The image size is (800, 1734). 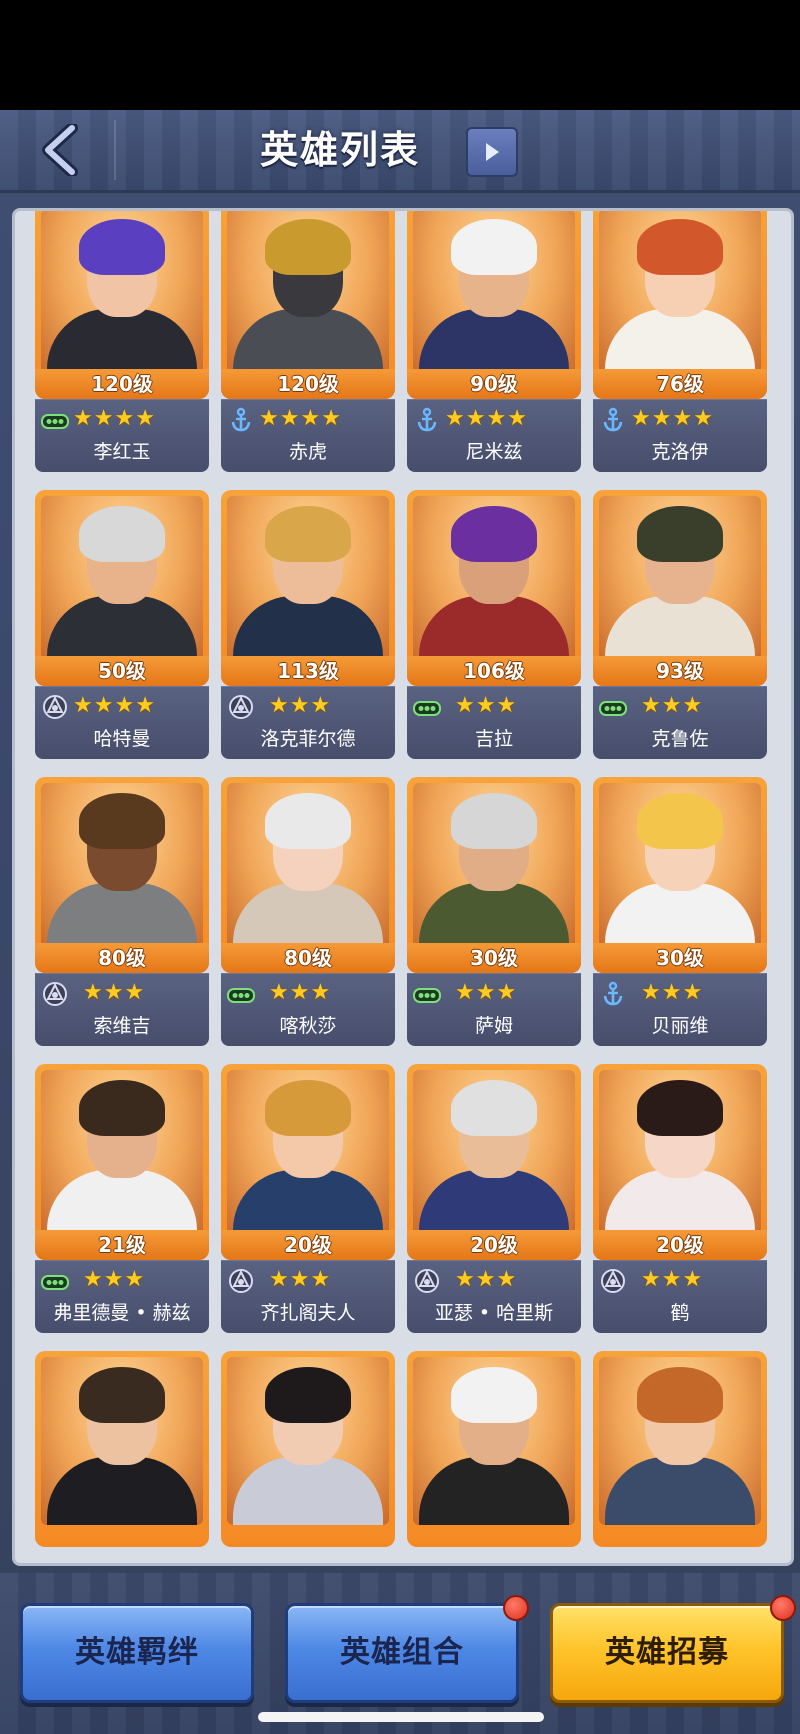 What do you see at coordinates (494, 1009) in the screenshot?
I see `hero-info: ★ ★ ★ 萨姆` at bounding box center [494, 1009].